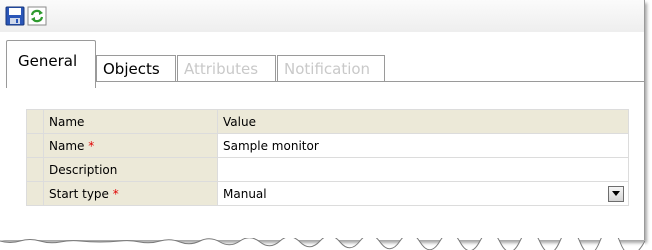 The height and width of the screenshot is (250, 652). I want to click on toolbar, so click(322, 16).